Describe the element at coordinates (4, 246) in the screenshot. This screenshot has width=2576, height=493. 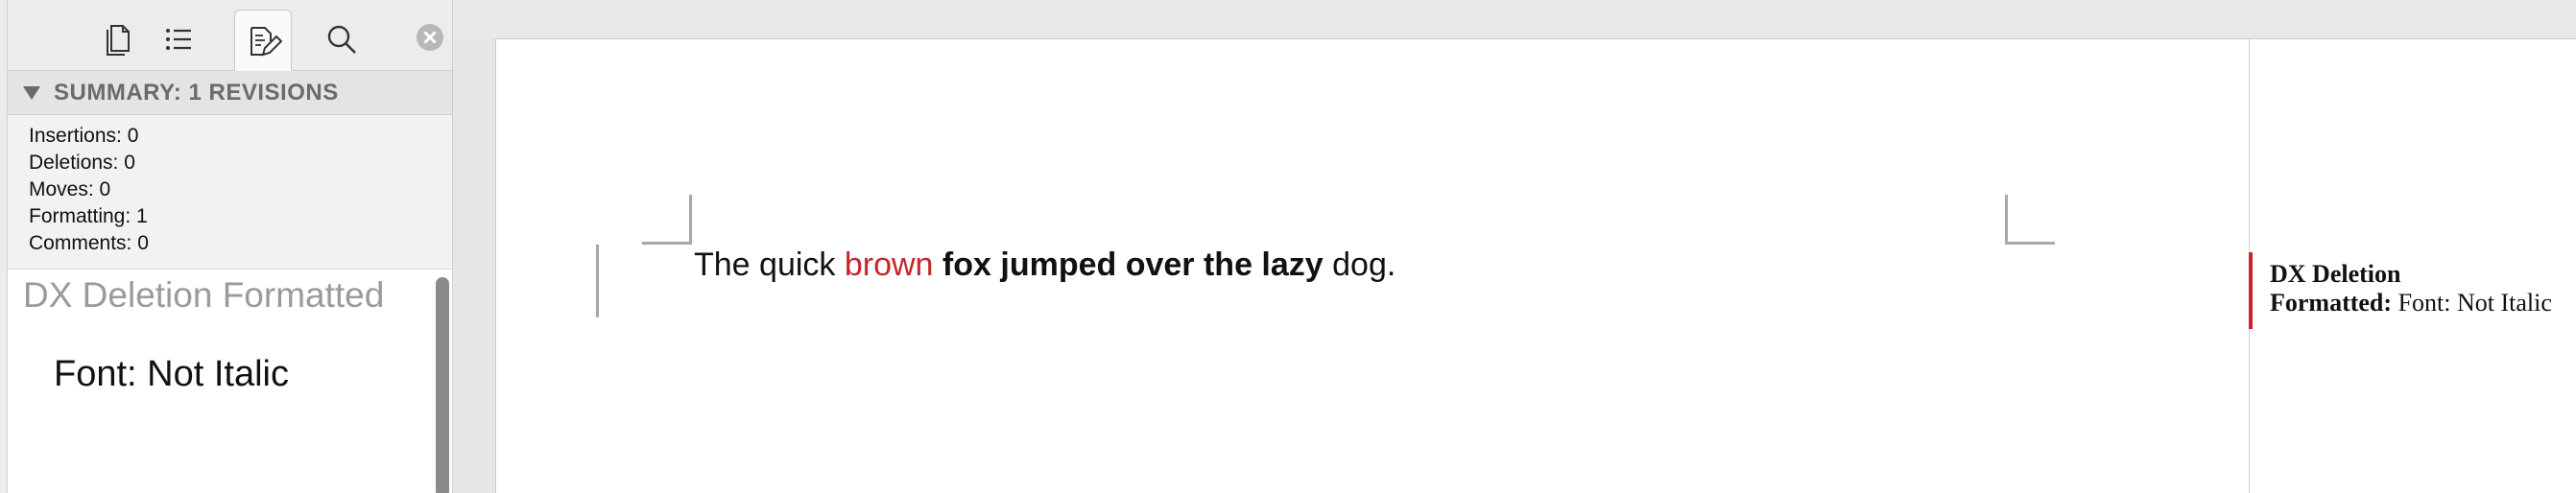
I see `left-edge-strip` at that location.